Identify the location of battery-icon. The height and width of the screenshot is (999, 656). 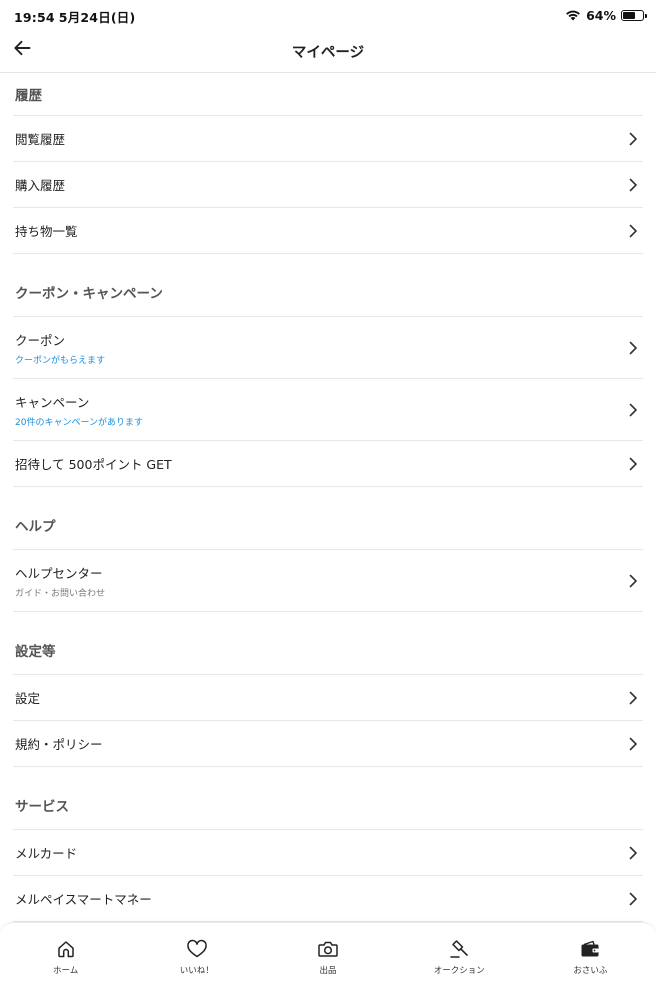
(634, 15).